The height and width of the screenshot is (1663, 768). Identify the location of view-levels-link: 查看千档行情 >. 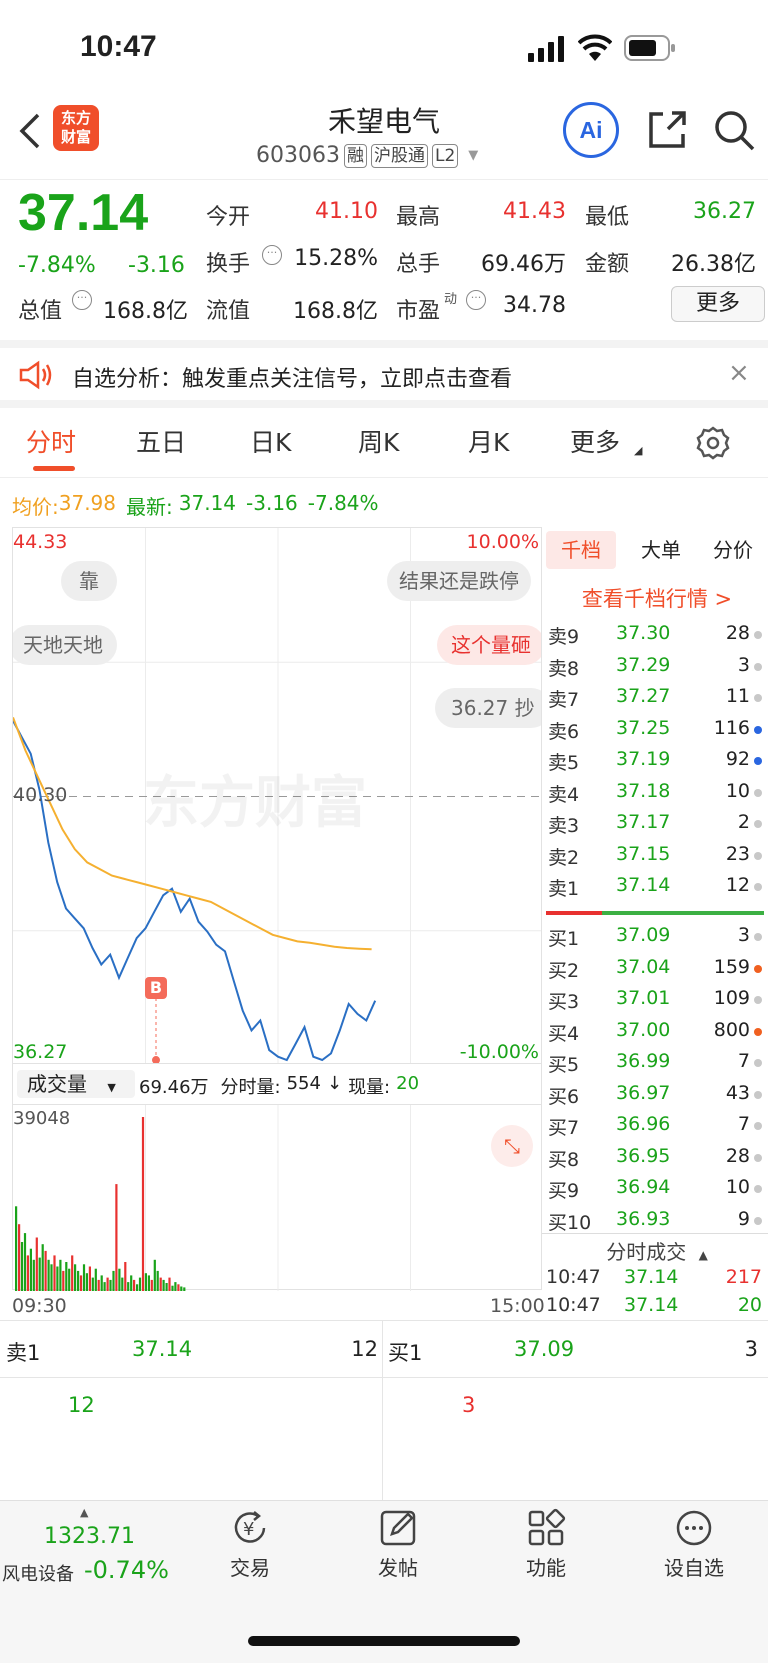
(657, 598).